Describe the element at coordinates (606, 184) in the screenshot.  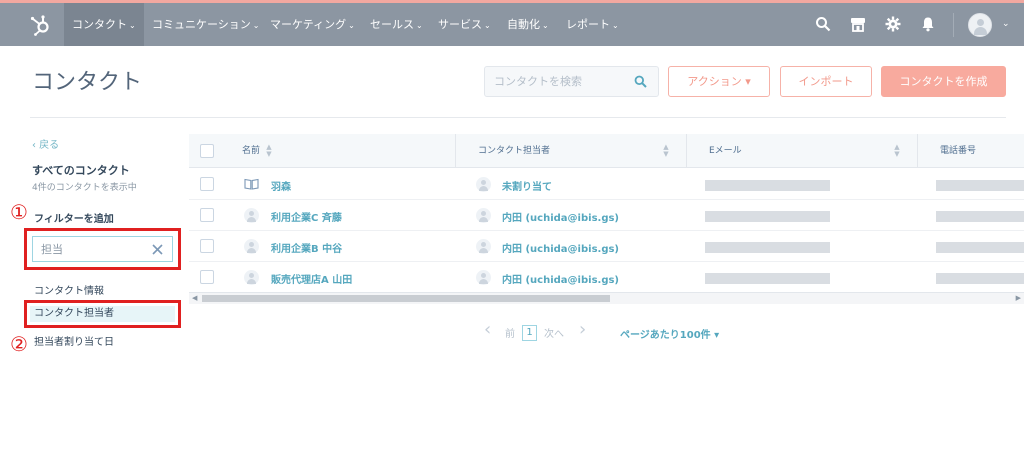
I see `table-row: 羽森 未割り当て` at that location.